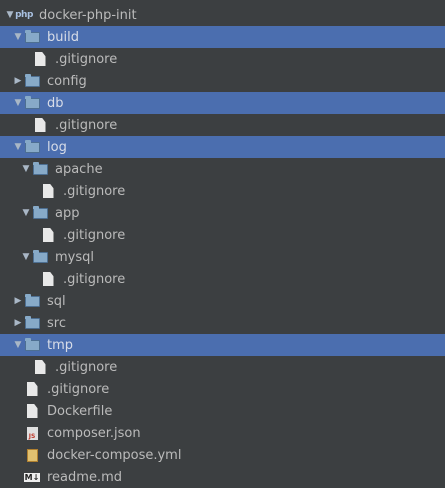 Image resolution: width=445 pixels, height=488 pixels. What do you see at coordinates (67, 213) in the screenshot?
I see `tree-item-label: app` at bounding box center [67, 213].